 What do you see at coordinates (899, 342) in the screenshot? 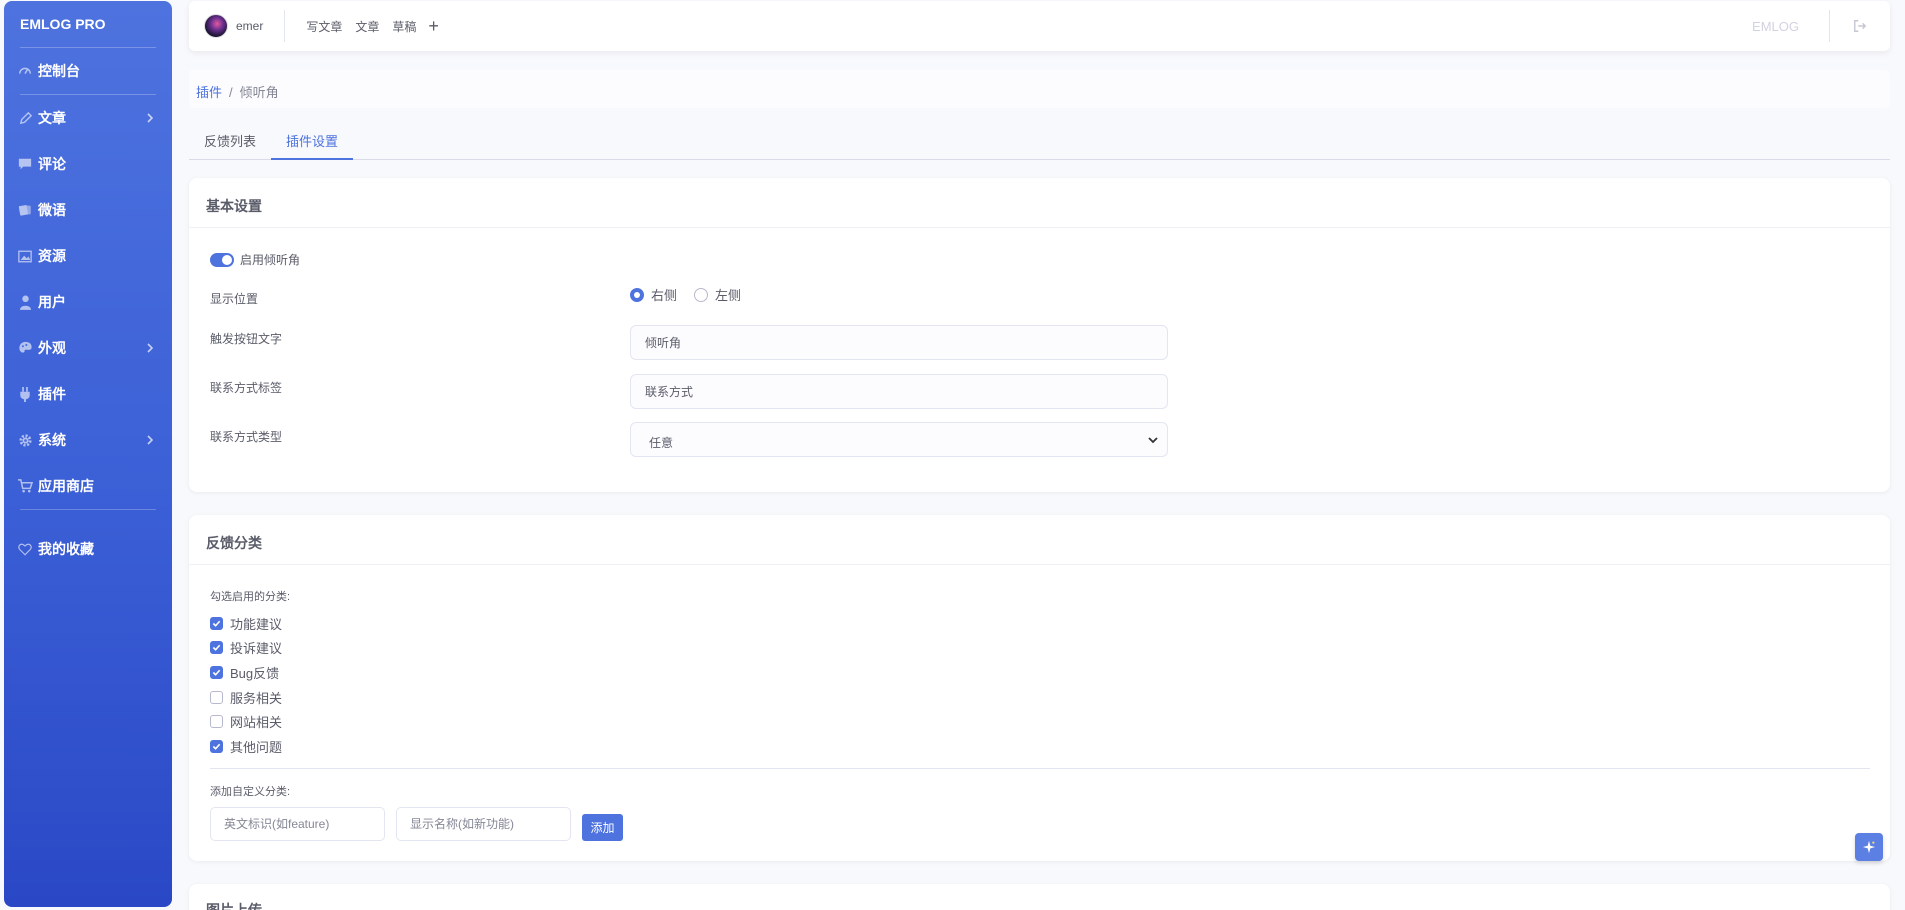
I see `trigger-text-input` at bounding box center [899, 342].